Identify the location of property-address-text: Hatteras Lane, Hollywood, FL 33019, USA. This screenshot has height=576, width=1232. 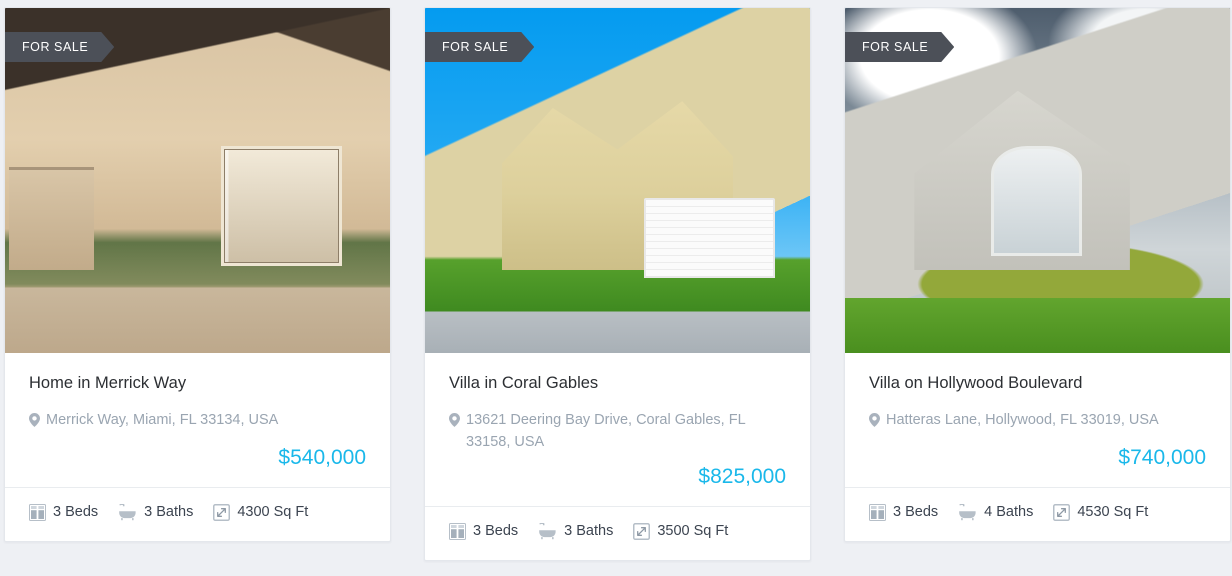
(1022, 419).